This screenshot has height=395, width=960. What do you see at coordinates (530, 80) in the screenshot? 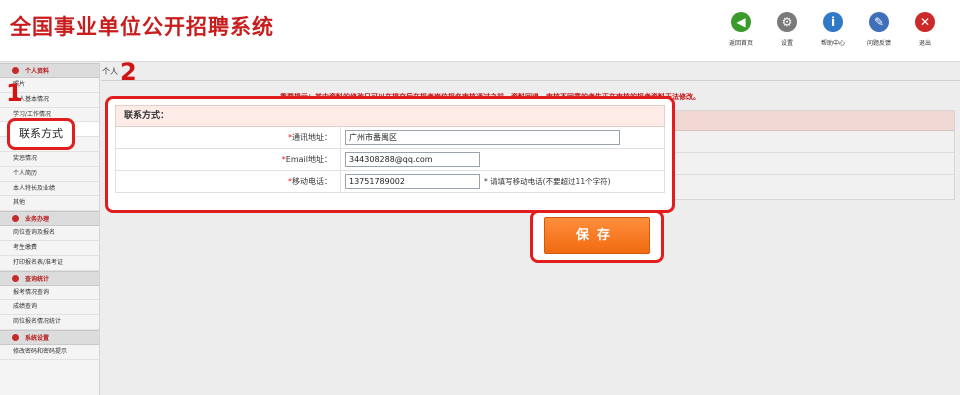
I see `divider` at bounding box center [530, 80].